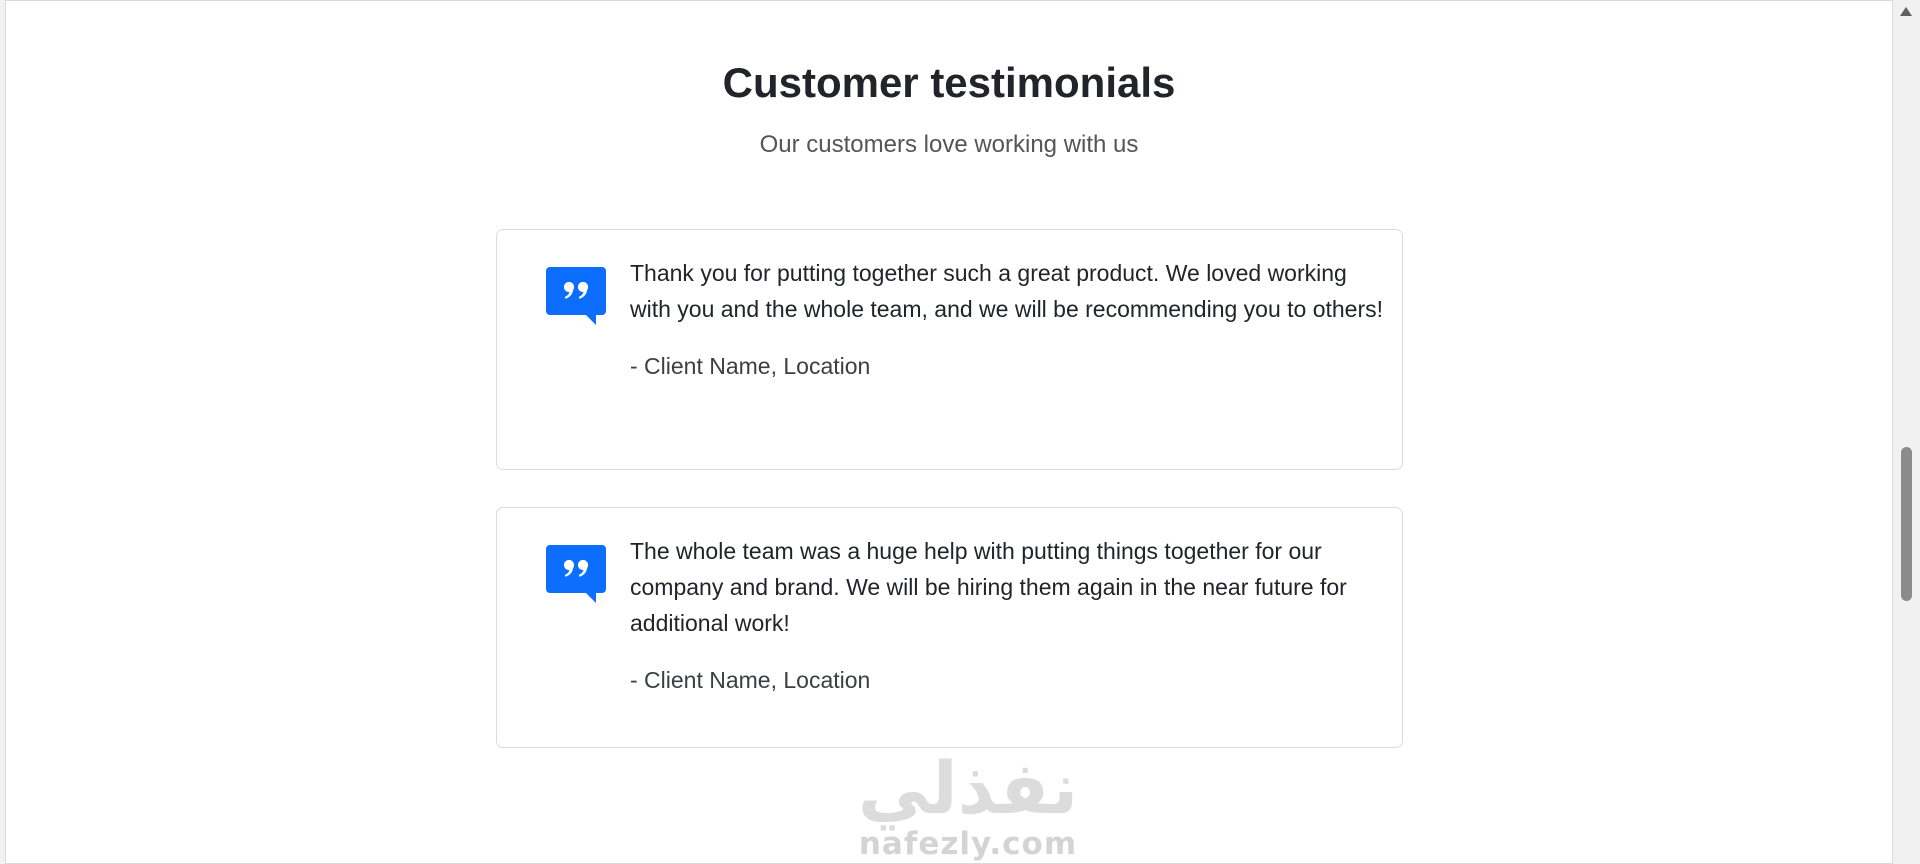 Image resolution: width=1920 pixels, height=864 pixels. Describe the element at coordinates (1906, 11) in the screenshot. I see `scroll-up-arrow-icon` at that location.